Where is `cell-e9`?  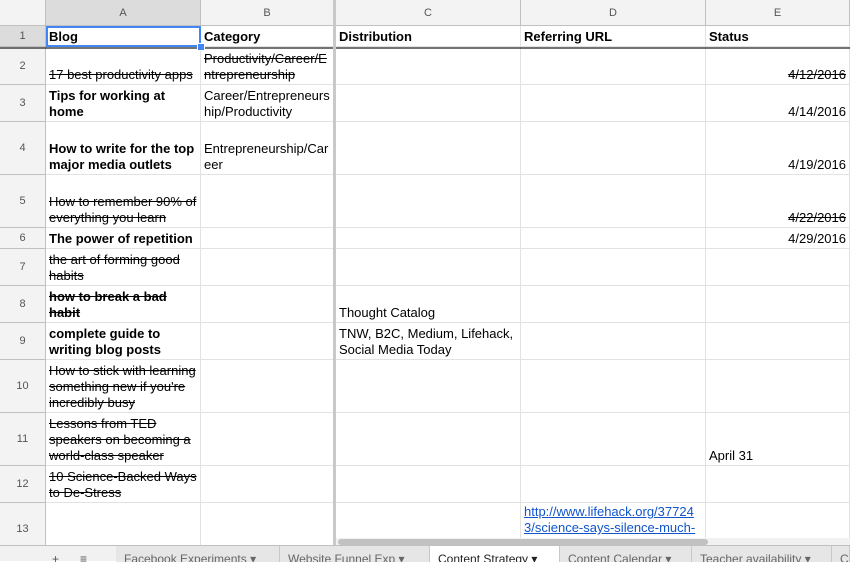
cell-e9 is located at coordinates (778, 341).